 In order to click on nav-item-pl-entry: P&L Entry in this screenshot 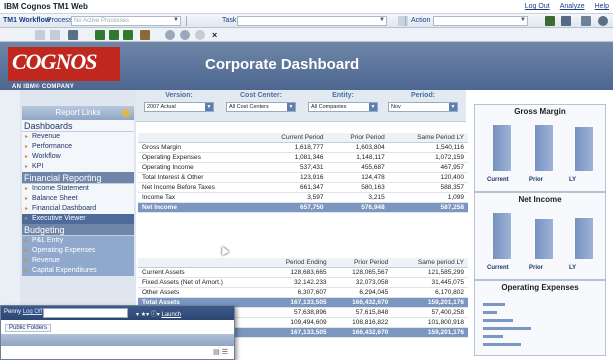, I will do `click(78, 241)`.